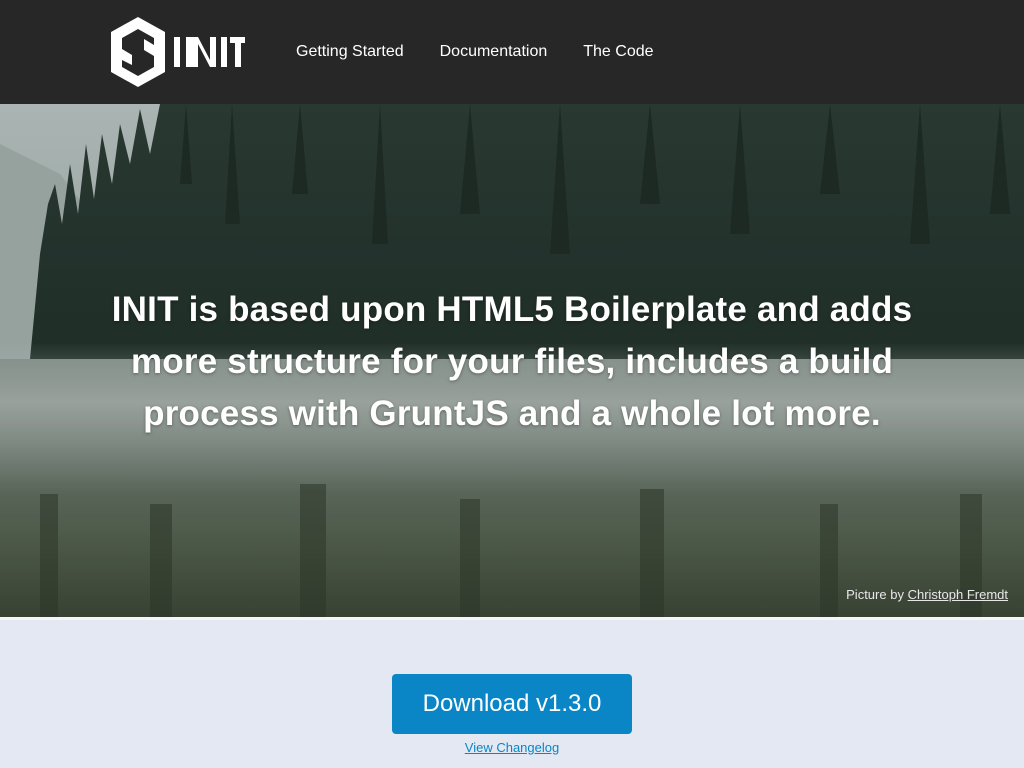 This screenshot has width=1024, height=768. Describe the element at coordinates (618, 52) in the screenshot. I see `nav-the-code: The Code` at that location.